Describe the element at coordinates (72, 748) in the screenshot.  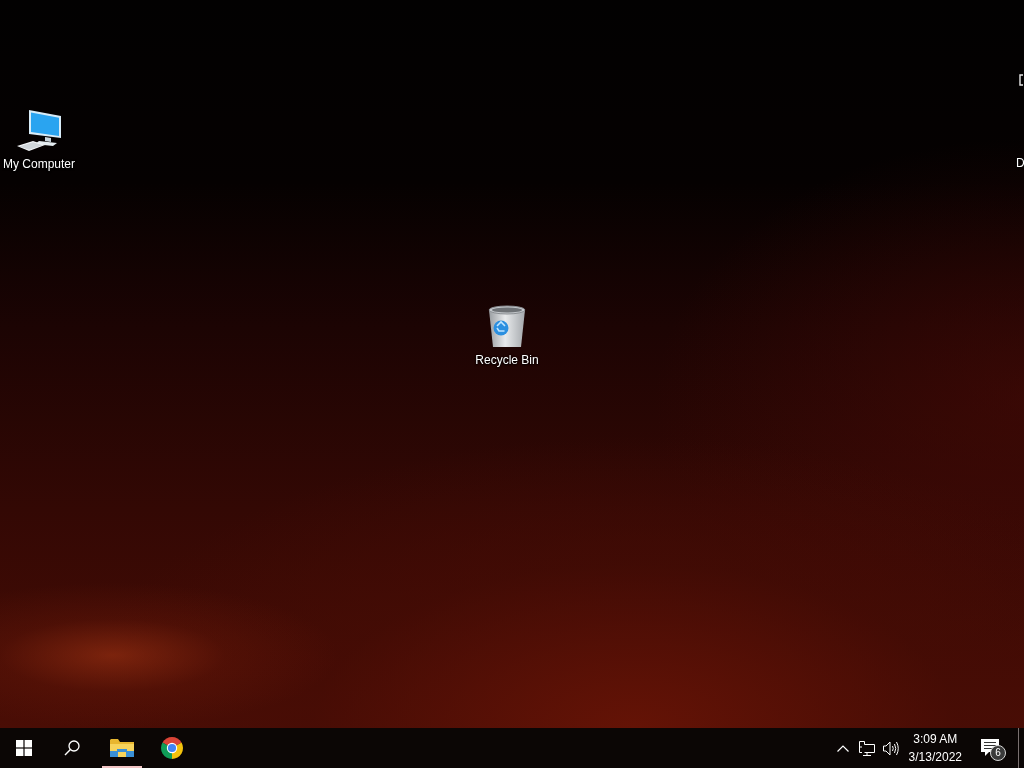
I see `search-icon` at that location.